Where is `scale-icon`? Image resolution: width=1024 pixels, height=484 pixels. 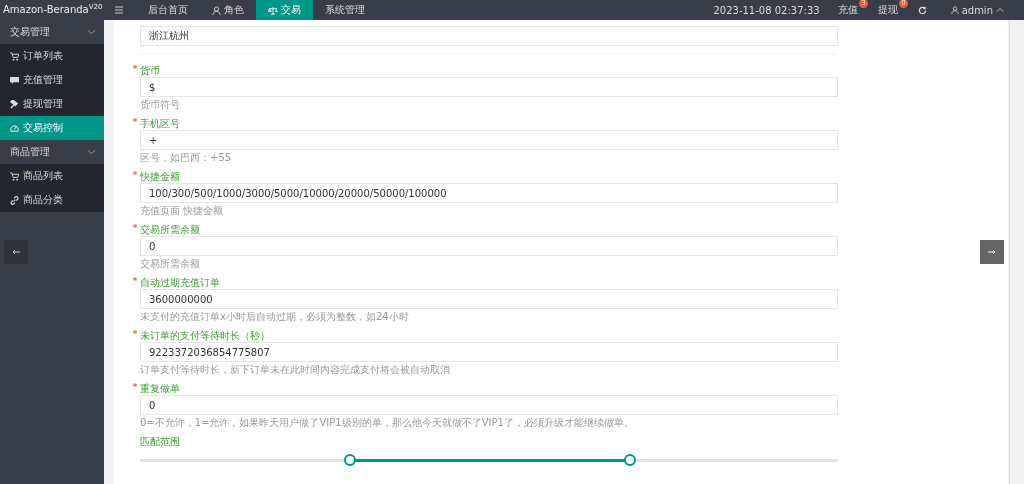
scale-icon is located at coordinates (273, 10).